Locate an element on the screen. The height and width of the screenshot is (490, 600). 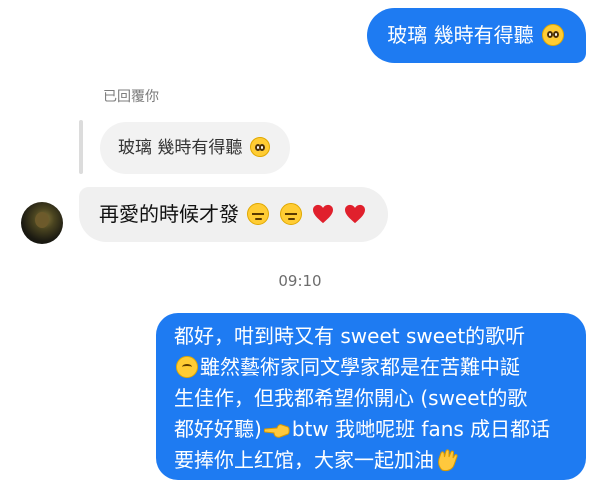
avatar-face is located at coordinates (42, 220).